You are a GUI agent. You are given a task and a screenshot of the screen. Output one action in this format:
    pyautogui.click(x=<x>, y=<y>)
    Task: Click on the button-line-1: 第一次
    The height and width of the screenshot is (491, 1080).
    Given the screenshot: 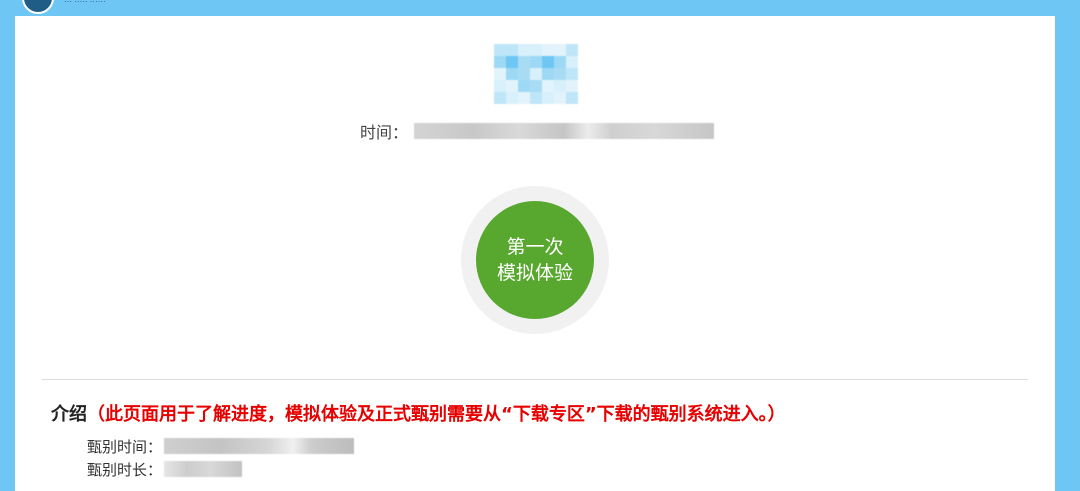 What is the action you would take?
    pyautogui.click(x=535, y=247)
    